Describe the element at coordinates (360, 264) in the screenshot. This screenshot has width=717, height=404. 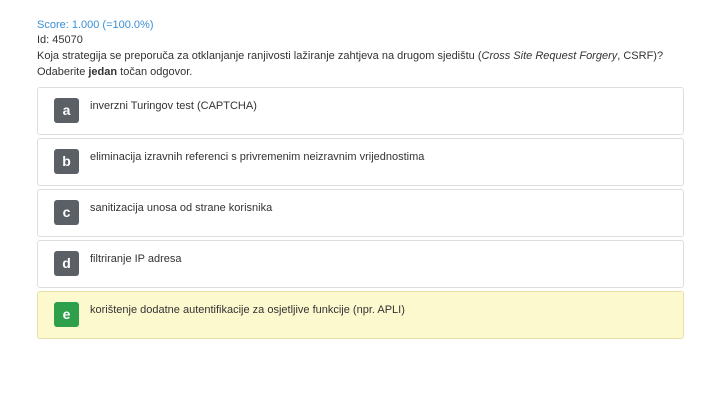
I see `answer-option-d: d filtriranje IP adresa` at that location.